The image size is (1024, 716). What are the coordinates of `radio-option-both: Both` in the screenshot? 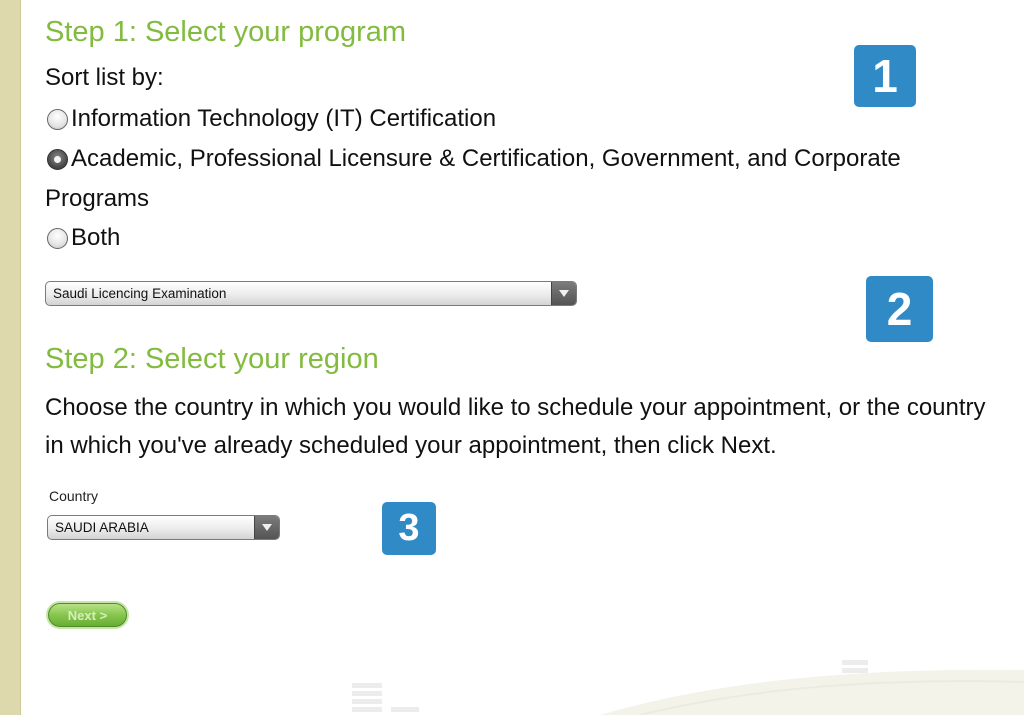 It's located at (82, 238).